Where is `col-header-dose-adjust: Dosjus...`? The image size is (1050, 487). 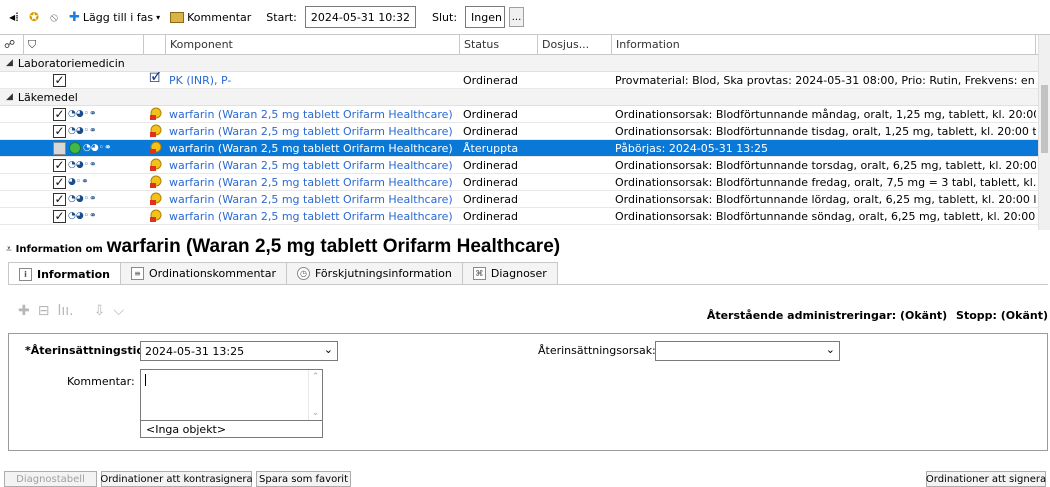 col-header-dose-adjust: Dosjus... is located at coordinates (575, 44).